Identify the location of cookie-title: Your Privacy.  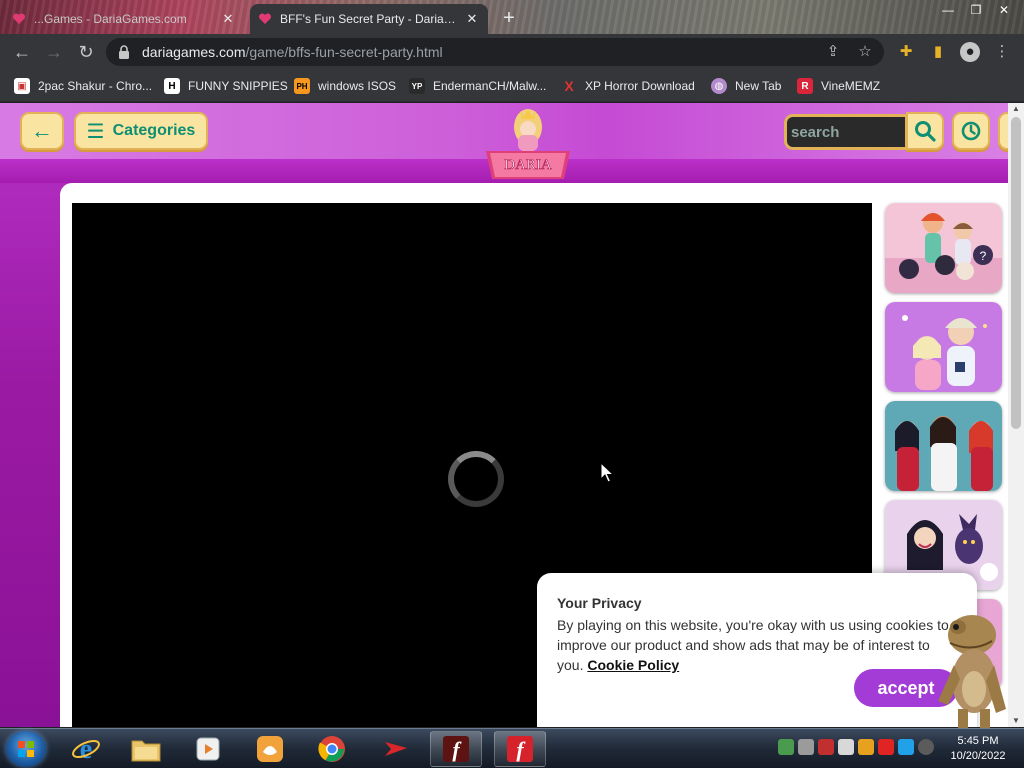
(599, 603).